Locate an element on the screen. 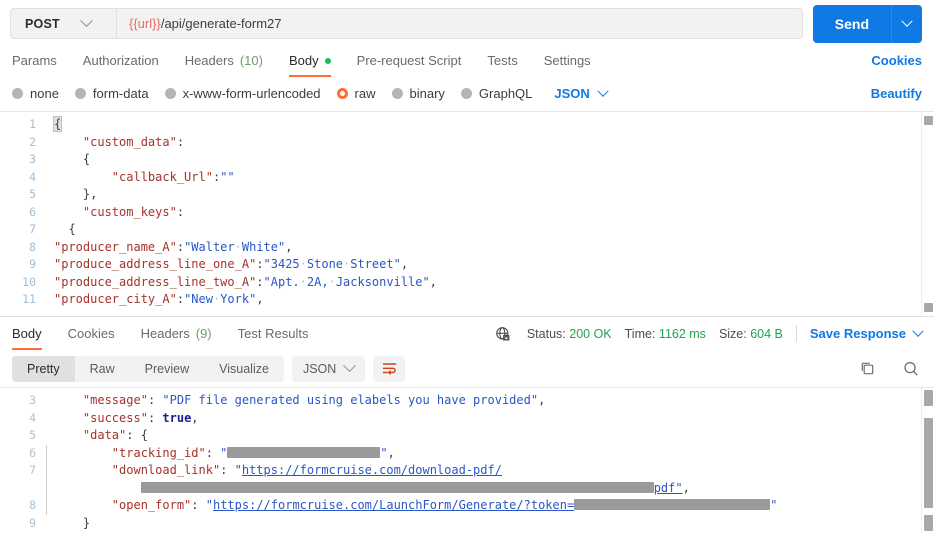 The image size is (934, 555). tab-label: Pre-request Script is located at coordinates (409, 60).